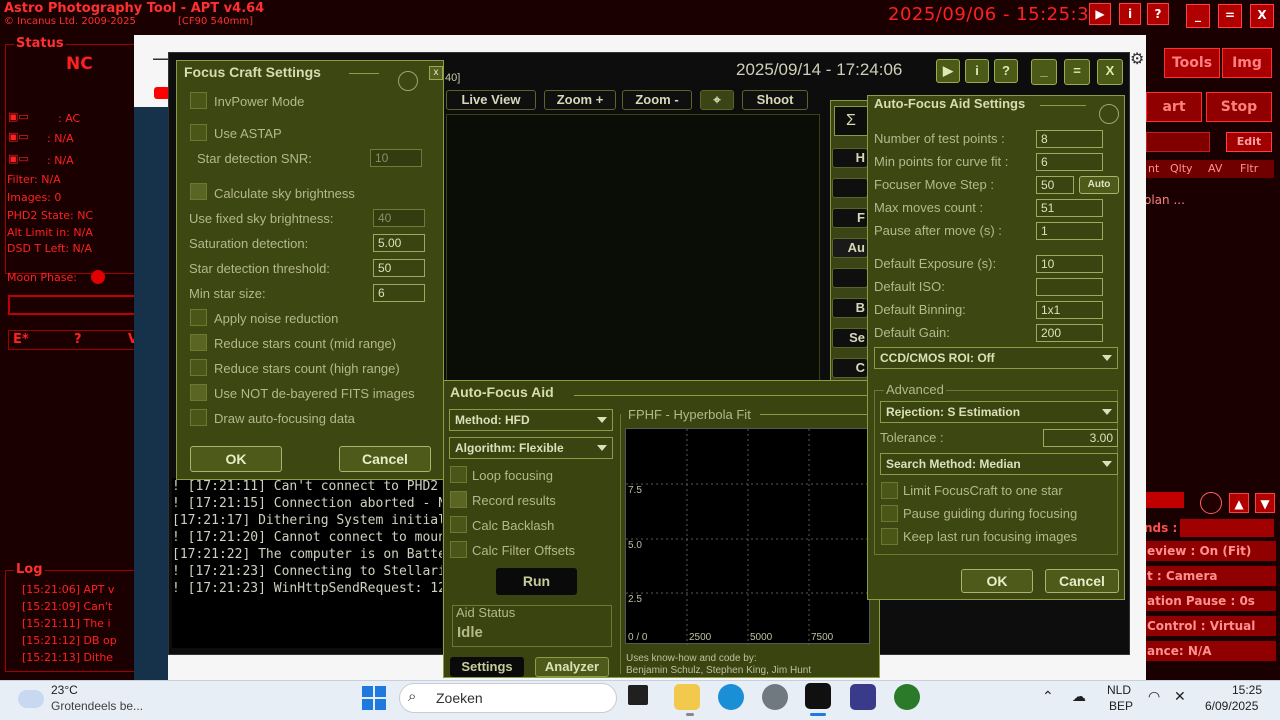 Image resolution: width=1280 pixels, height=720 pixels. I want to click on af-settings-ok-button: OK, so click(997, 581).